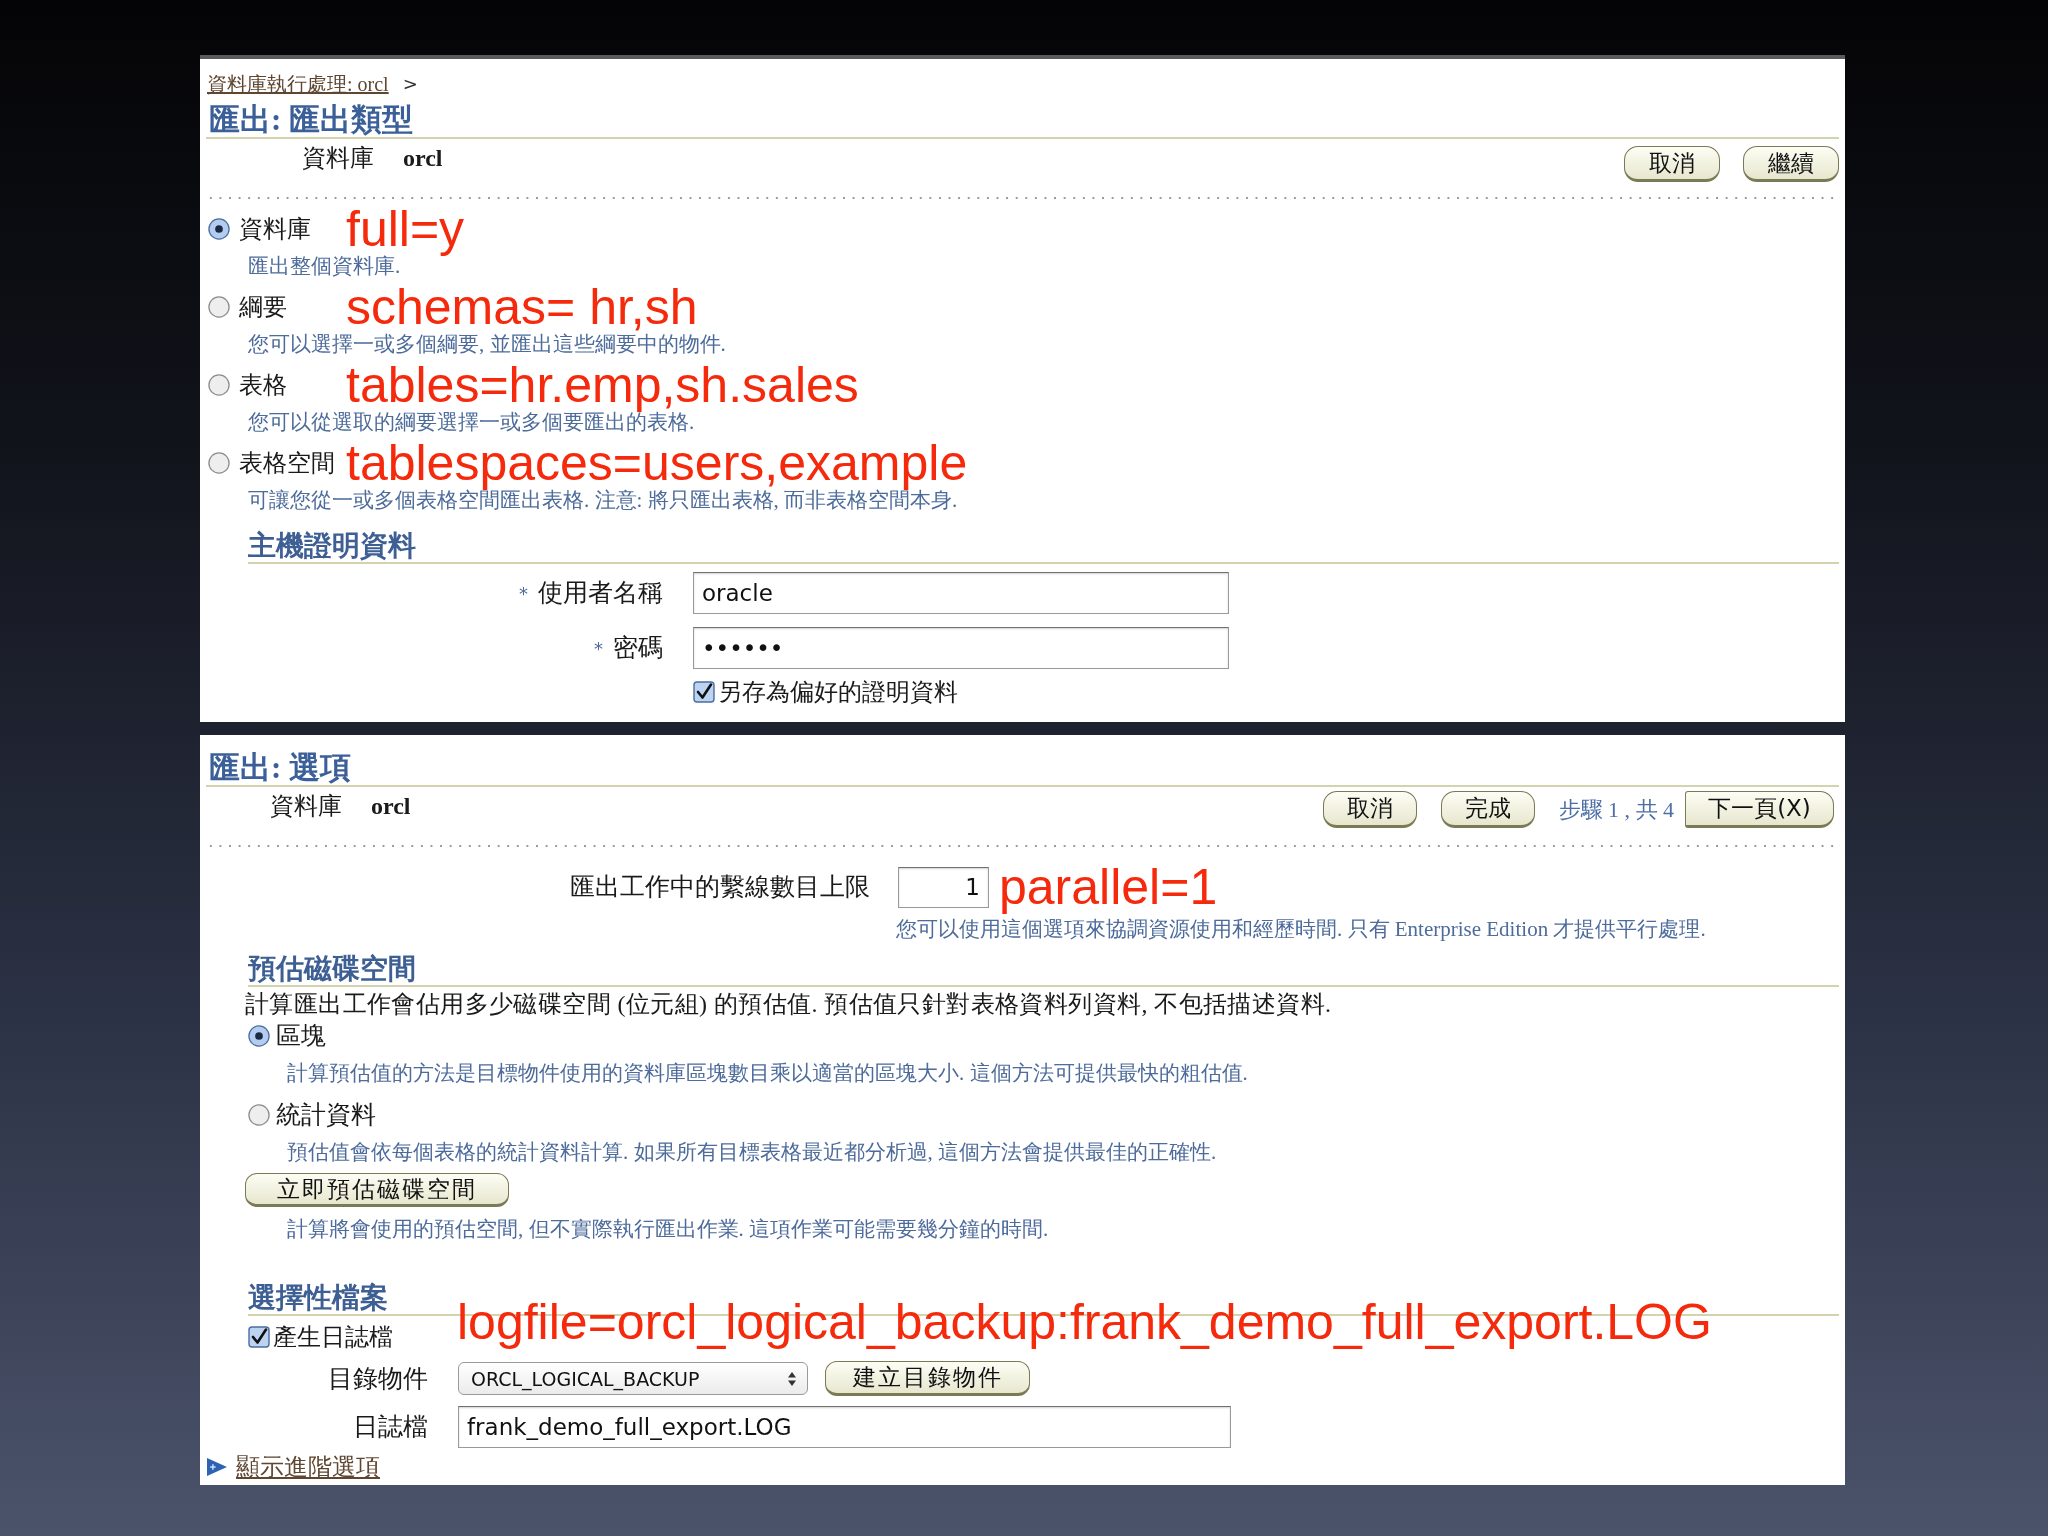 The width and height of the screenshot is (2048, 1536). What do you see at coordinates (471, 422) in the screenshot?
I see `option-description: 您可以從選取的綱要選擇一或多個要匯出的表格.` at bounding box center [471, 422].